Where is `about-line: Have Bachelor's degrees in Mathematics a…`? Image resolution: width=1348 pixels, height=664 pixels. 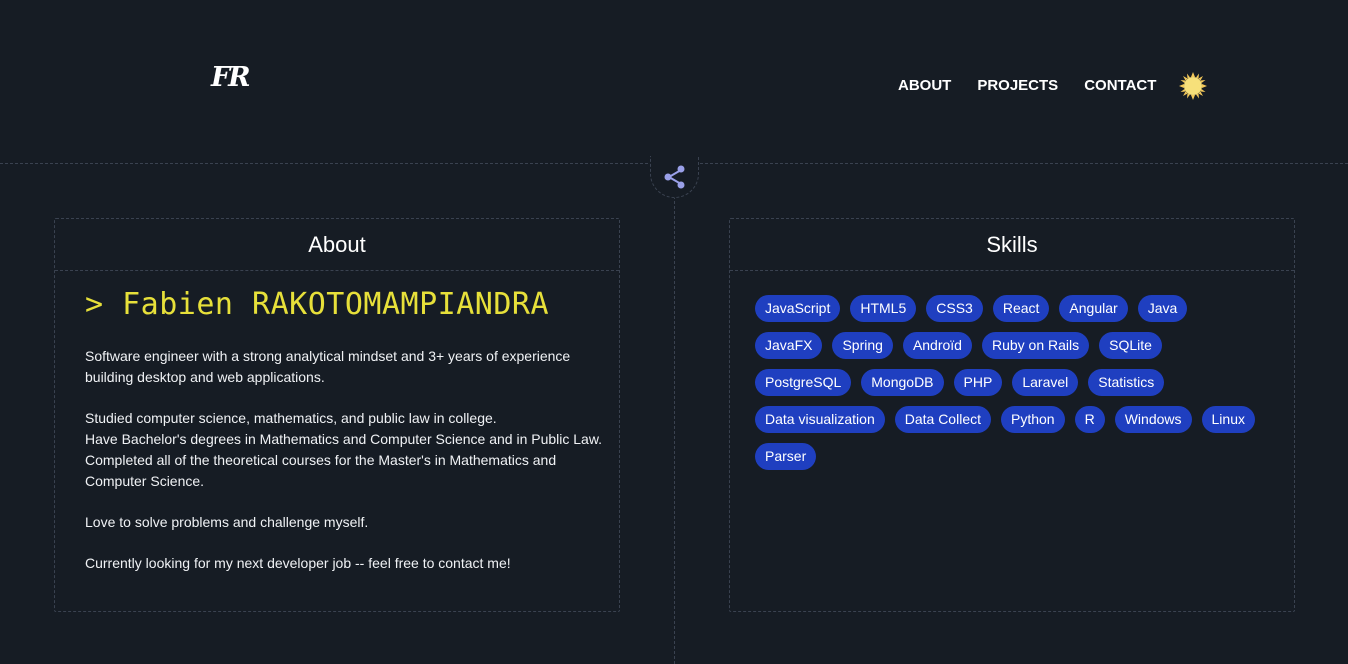
about-line: Have Bachelor's degrees in Mathematics a… is located at coordinates (344, 439).